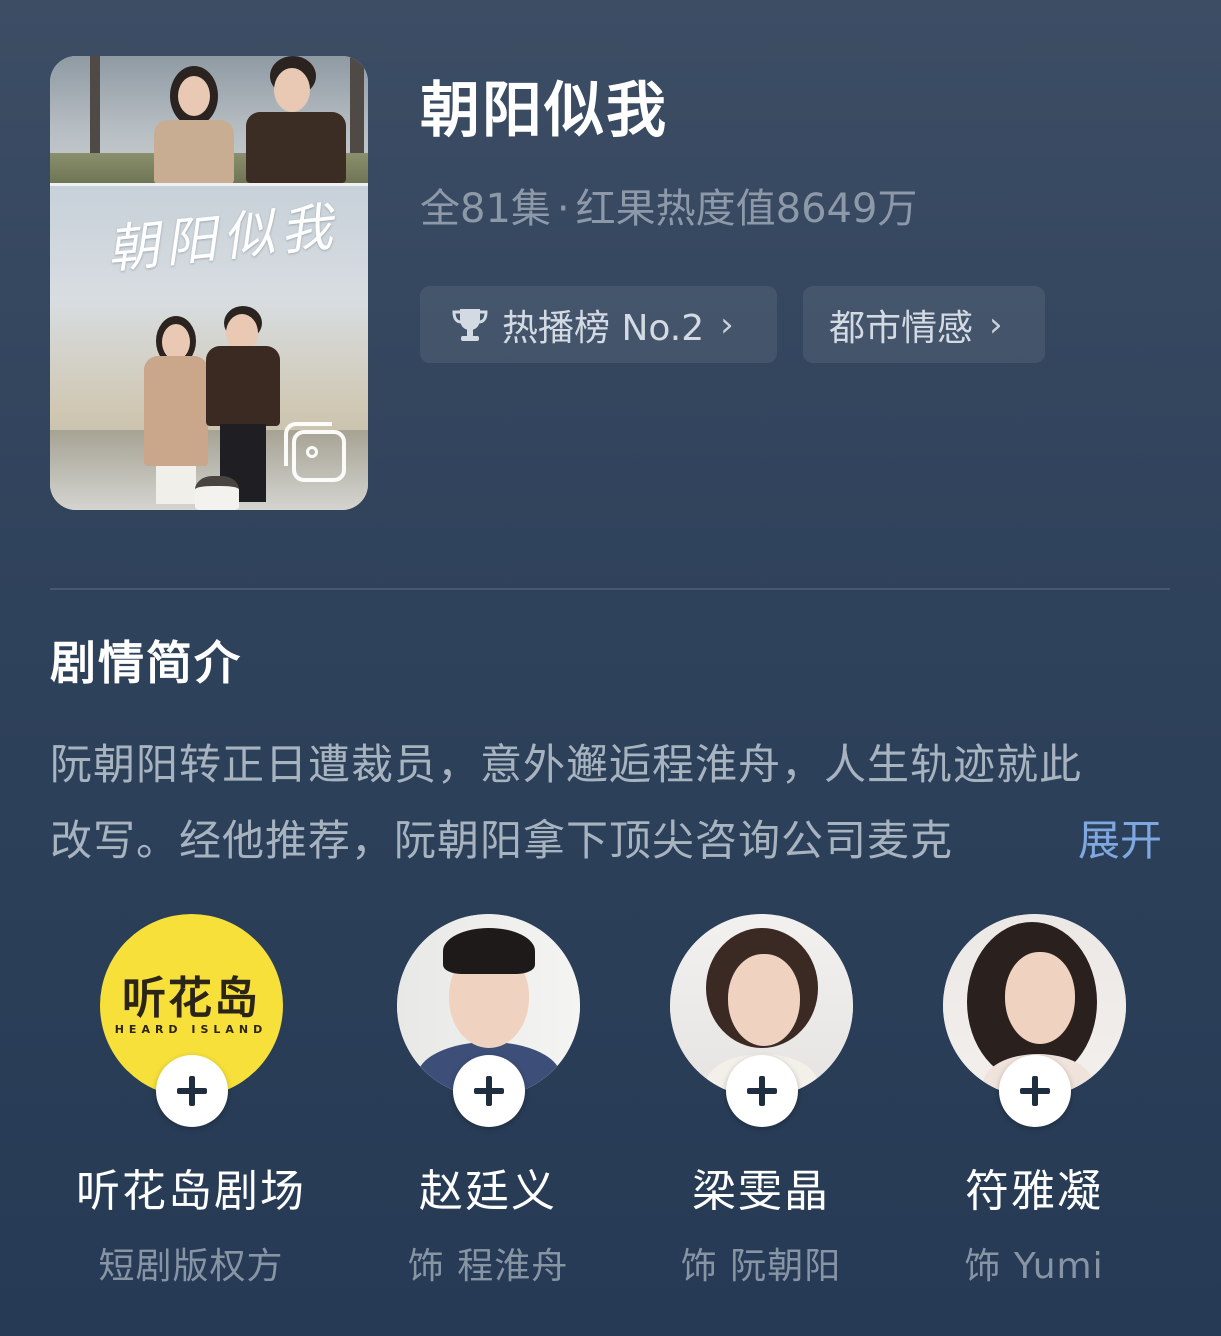 The width and height of the screenshot is (1221, 1336). Describe the element at coordinates (1034, 1266) in the screenshot. I see `cast-role: 饰 Yumi` at that location.